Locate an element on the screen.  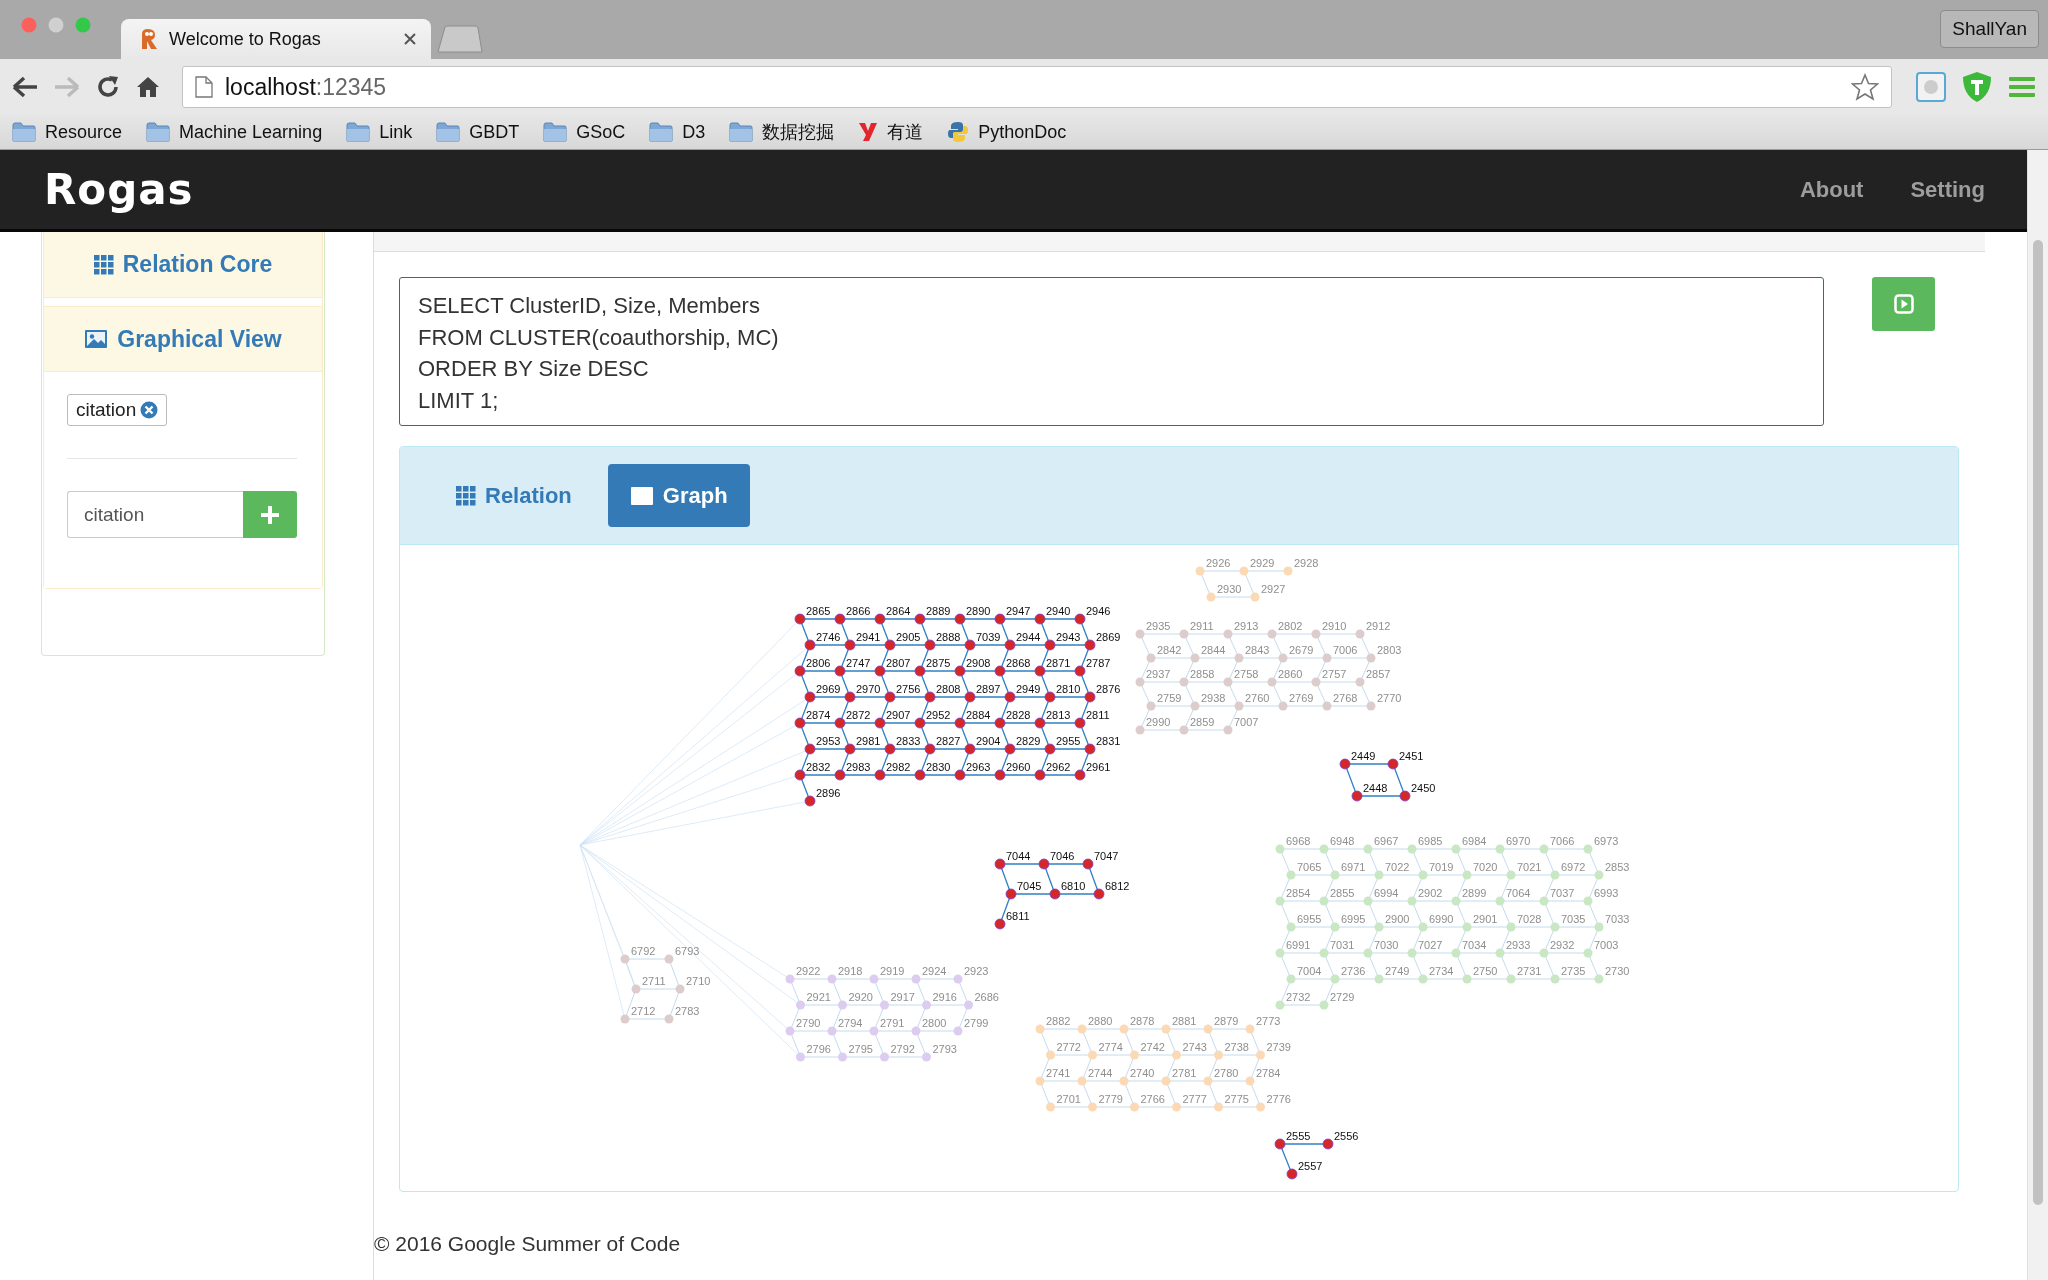
browser-tab: Welcome to Rogas is located at coordinates (276, 39).